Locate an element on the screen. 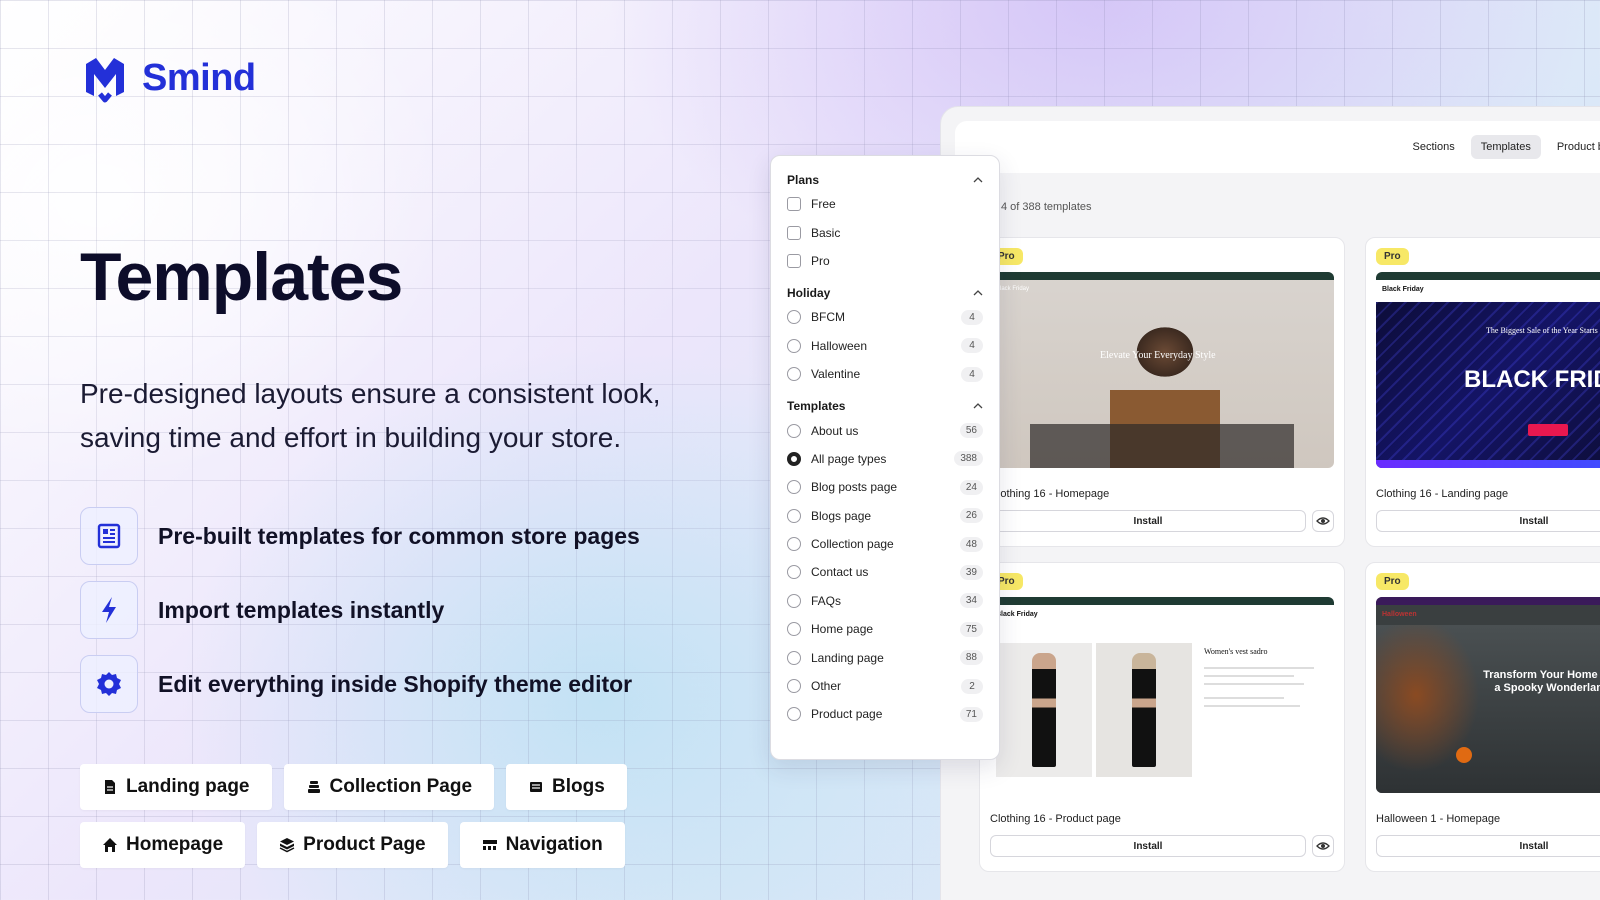 This screenshot has width=1600, height=900. filter-label: FAQs is located at coordinates (826, 600).